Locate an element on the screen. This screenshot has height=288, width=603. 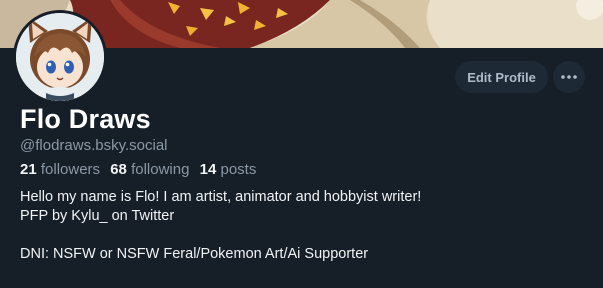
followers-label: followers is located at coordinates (70, 169).